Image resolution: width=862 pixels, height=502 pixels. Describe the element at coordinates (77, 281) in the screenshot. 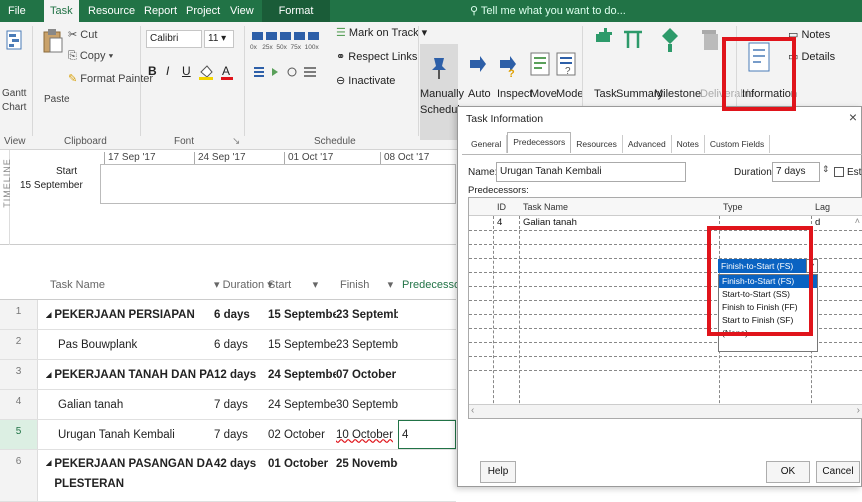

I see `col-task-name: Task Name` at that location.